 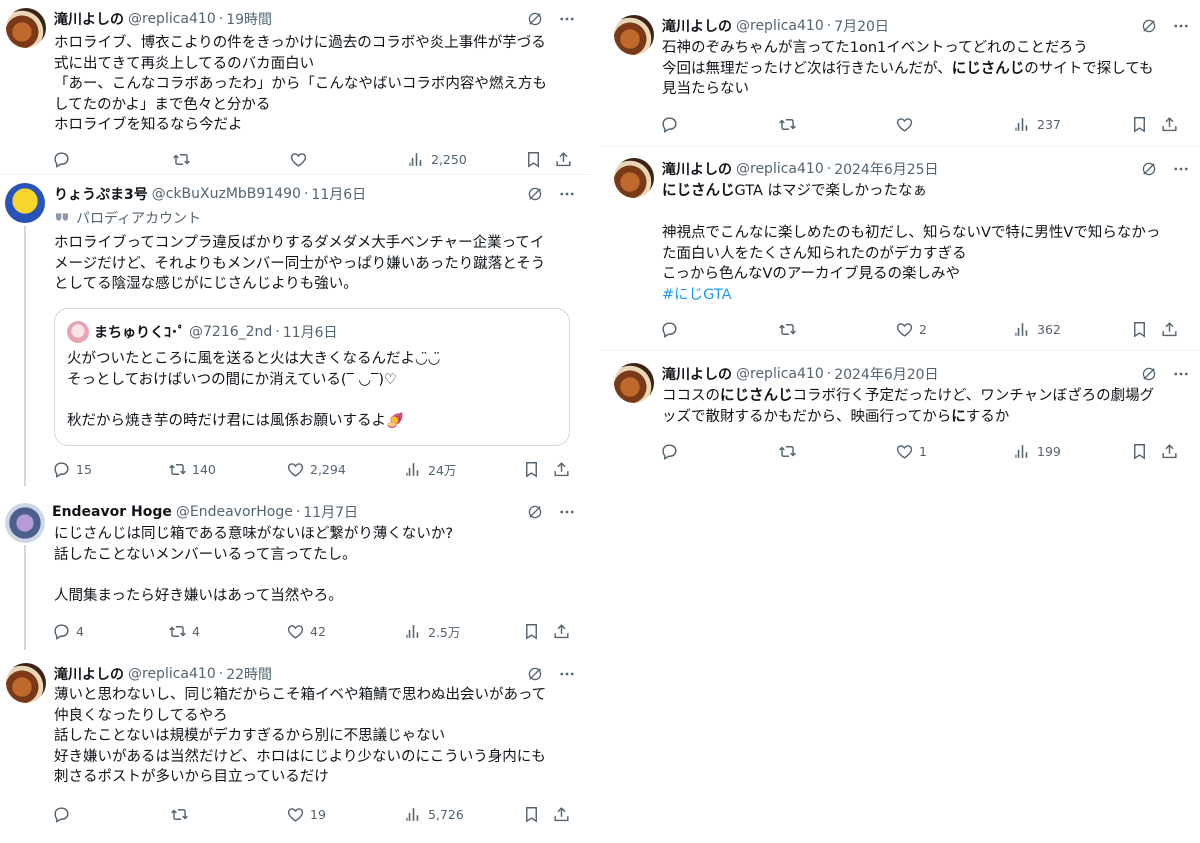 I want to click on views-button: 5,726, so click(x=434, y=814).